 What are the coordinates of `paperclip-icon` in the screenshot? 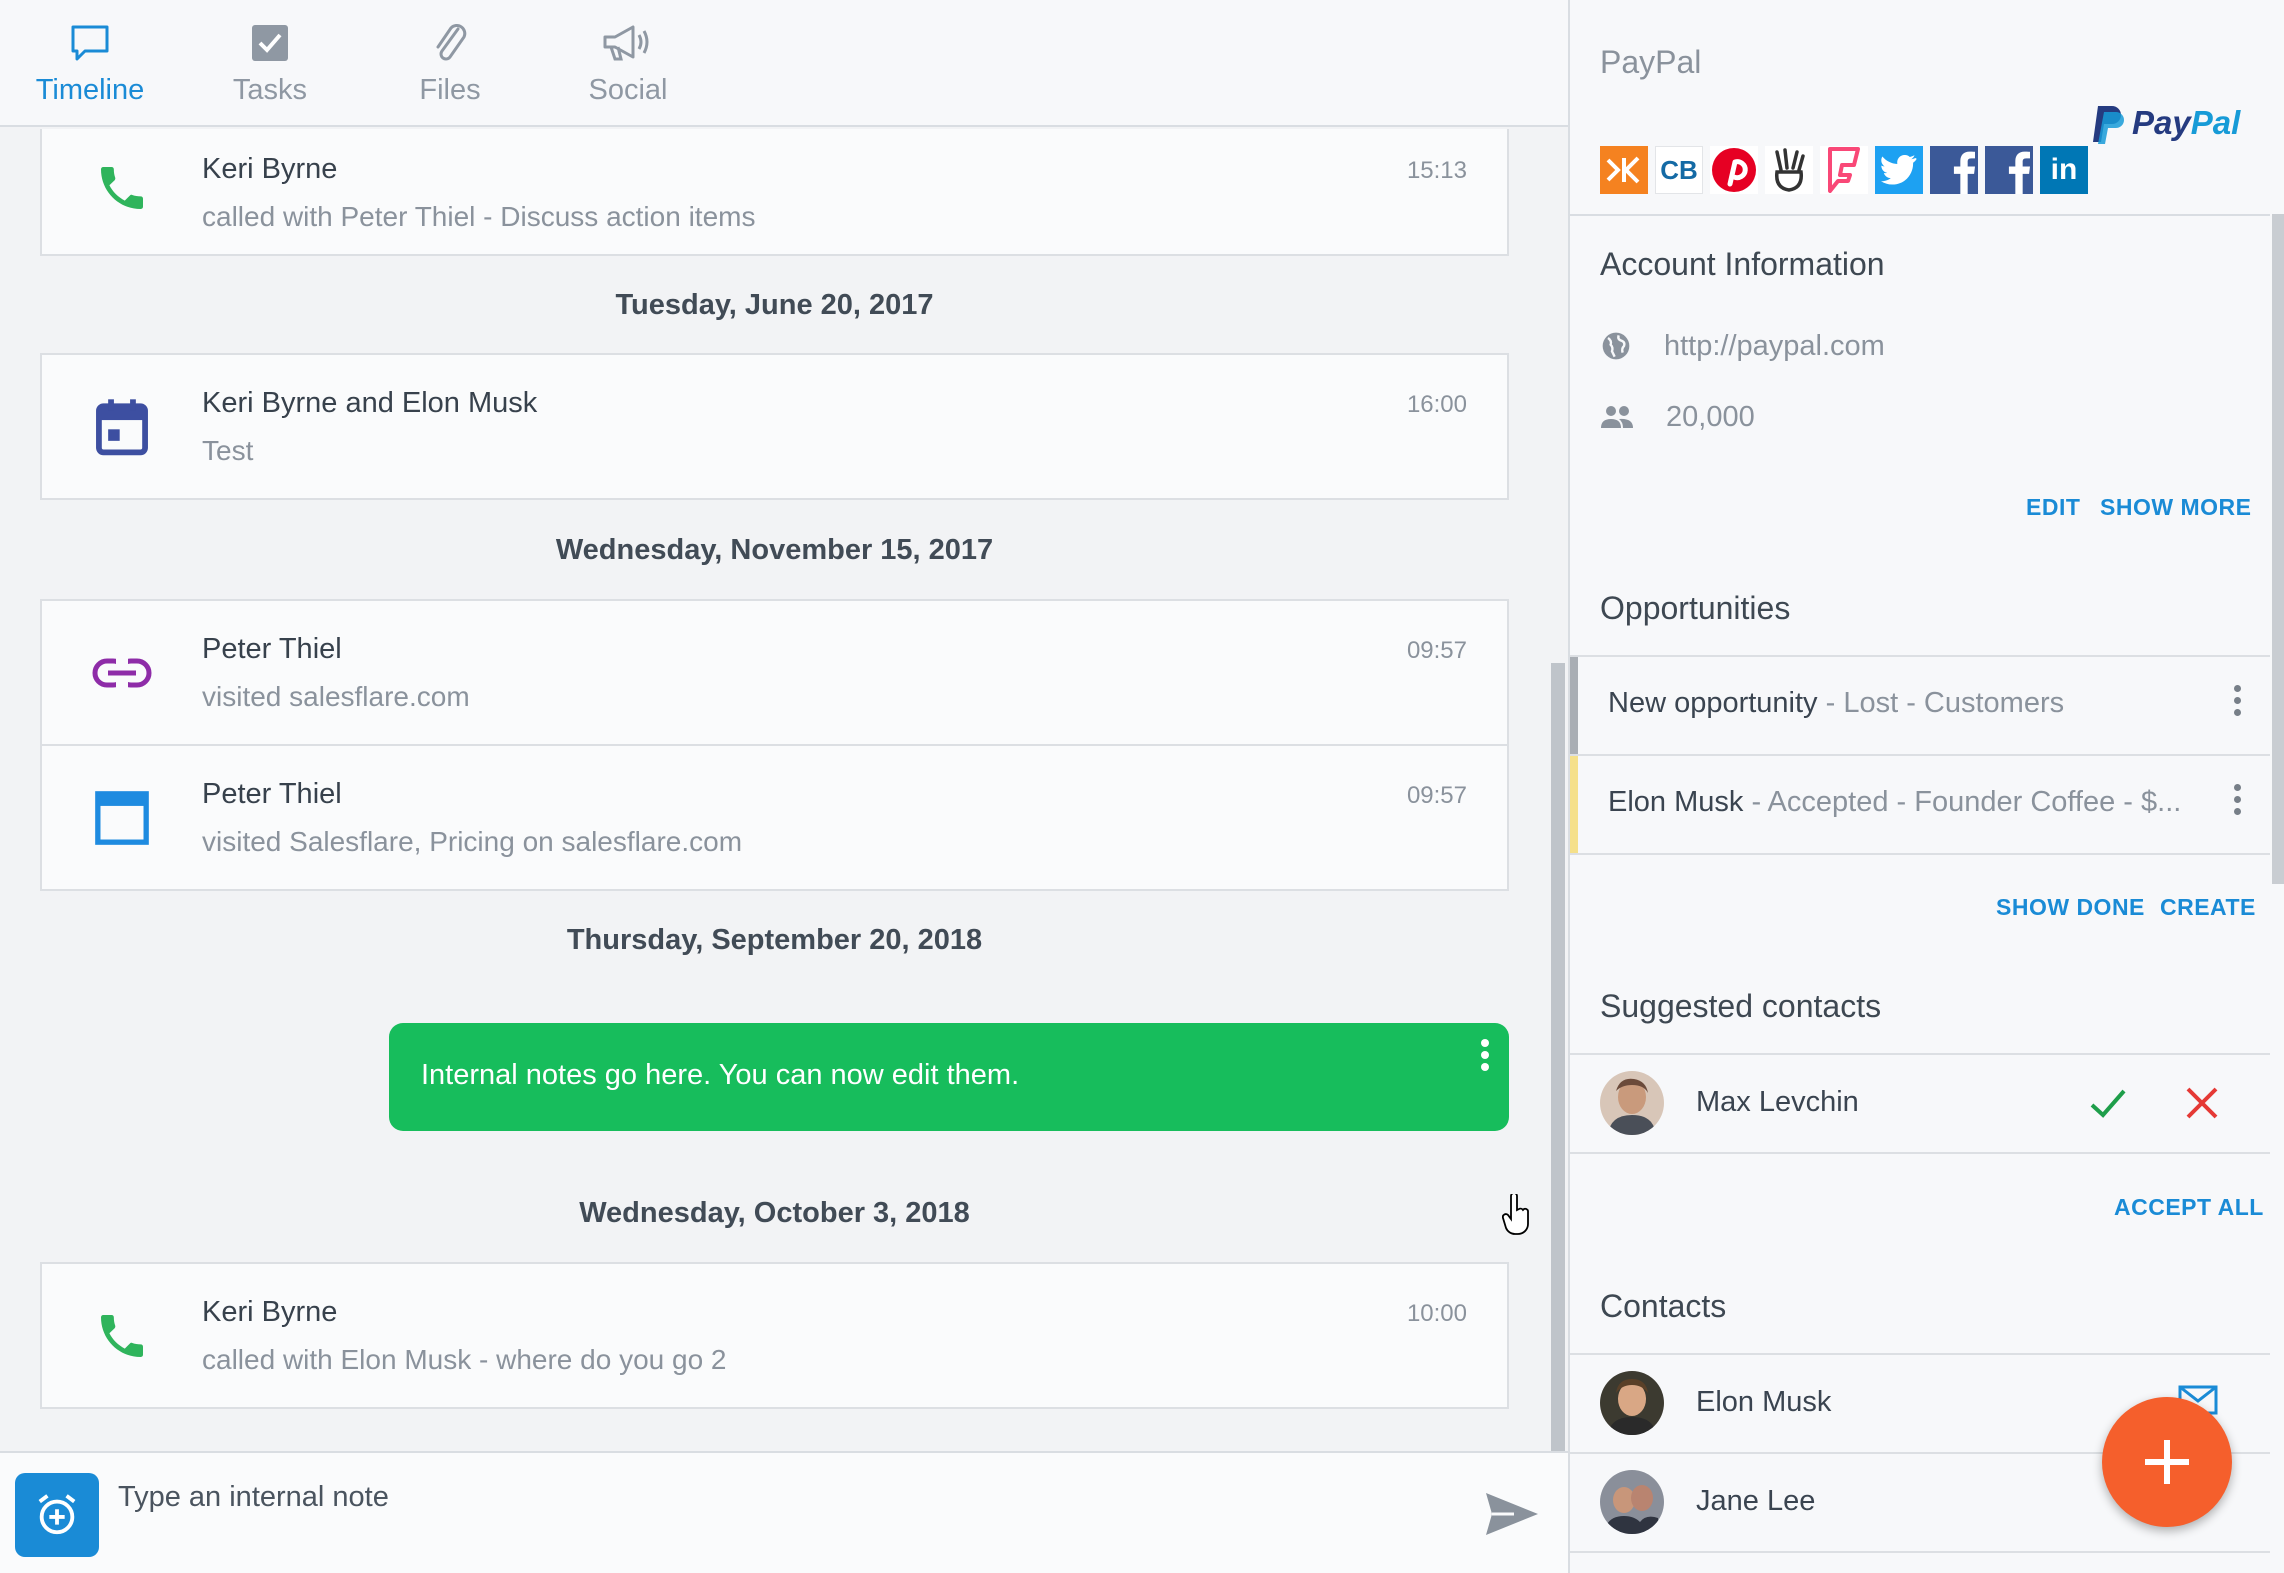 It's located at (450, 43).